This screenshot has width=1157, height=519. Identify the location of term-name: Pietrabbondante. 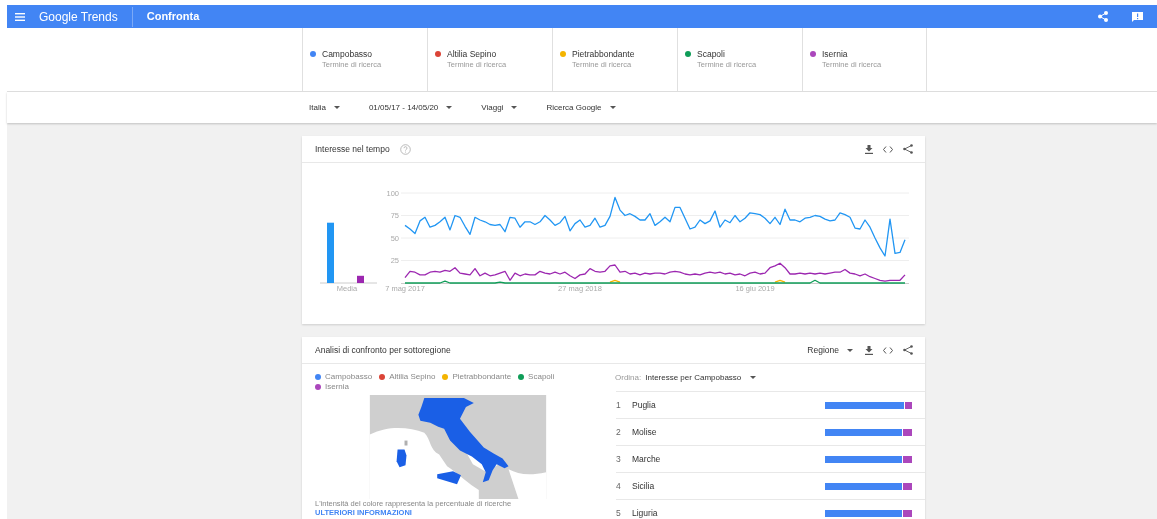
(603, 54).